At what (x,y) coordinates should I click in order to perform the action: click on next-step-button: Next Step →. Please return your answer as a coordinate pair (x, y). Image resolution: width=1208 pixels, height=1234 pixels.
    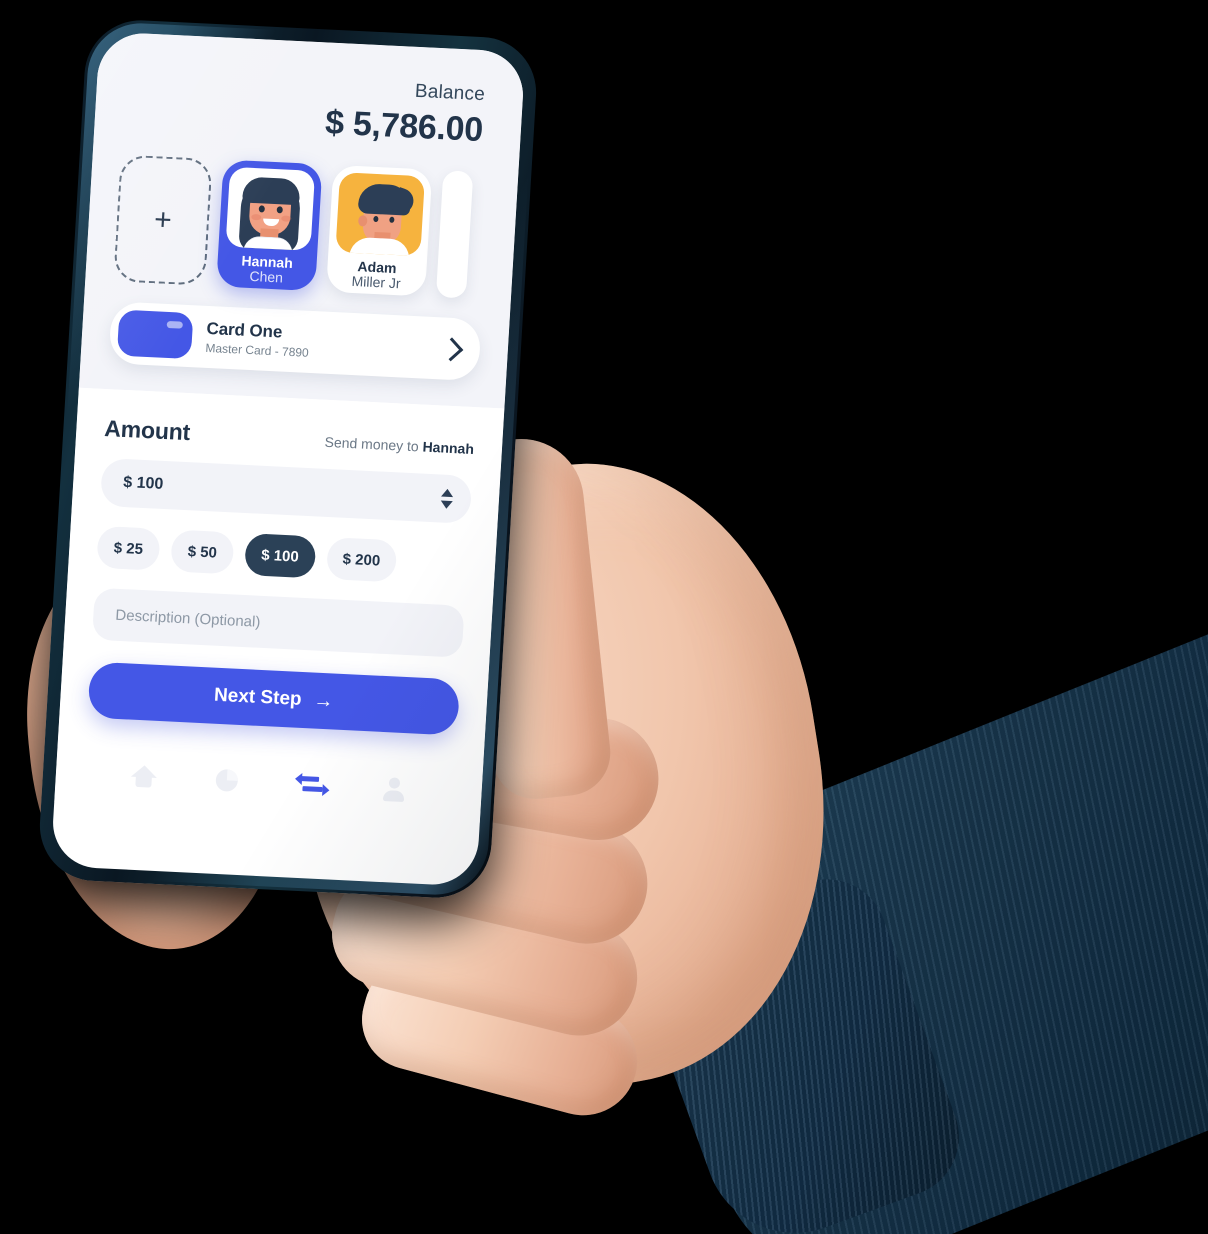
    Looking at the image, I should click on (274, 698).